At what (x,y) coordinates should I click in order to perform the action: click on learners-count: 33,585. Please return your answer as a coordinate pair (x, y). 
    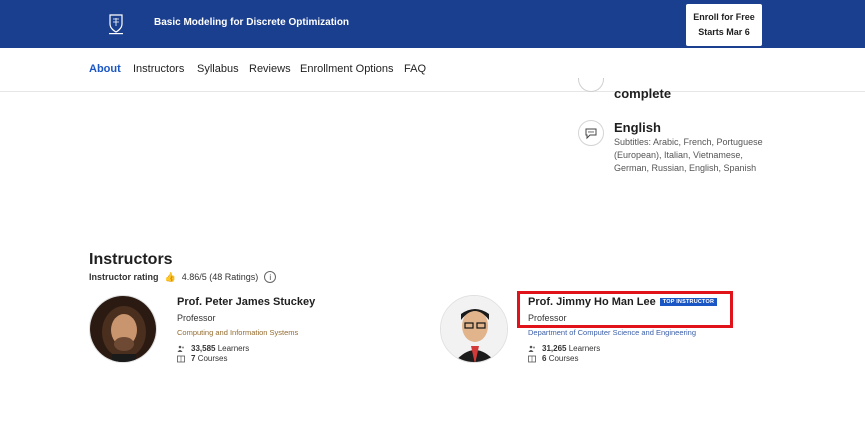
    Looking at the image, I should click on (203, 348).